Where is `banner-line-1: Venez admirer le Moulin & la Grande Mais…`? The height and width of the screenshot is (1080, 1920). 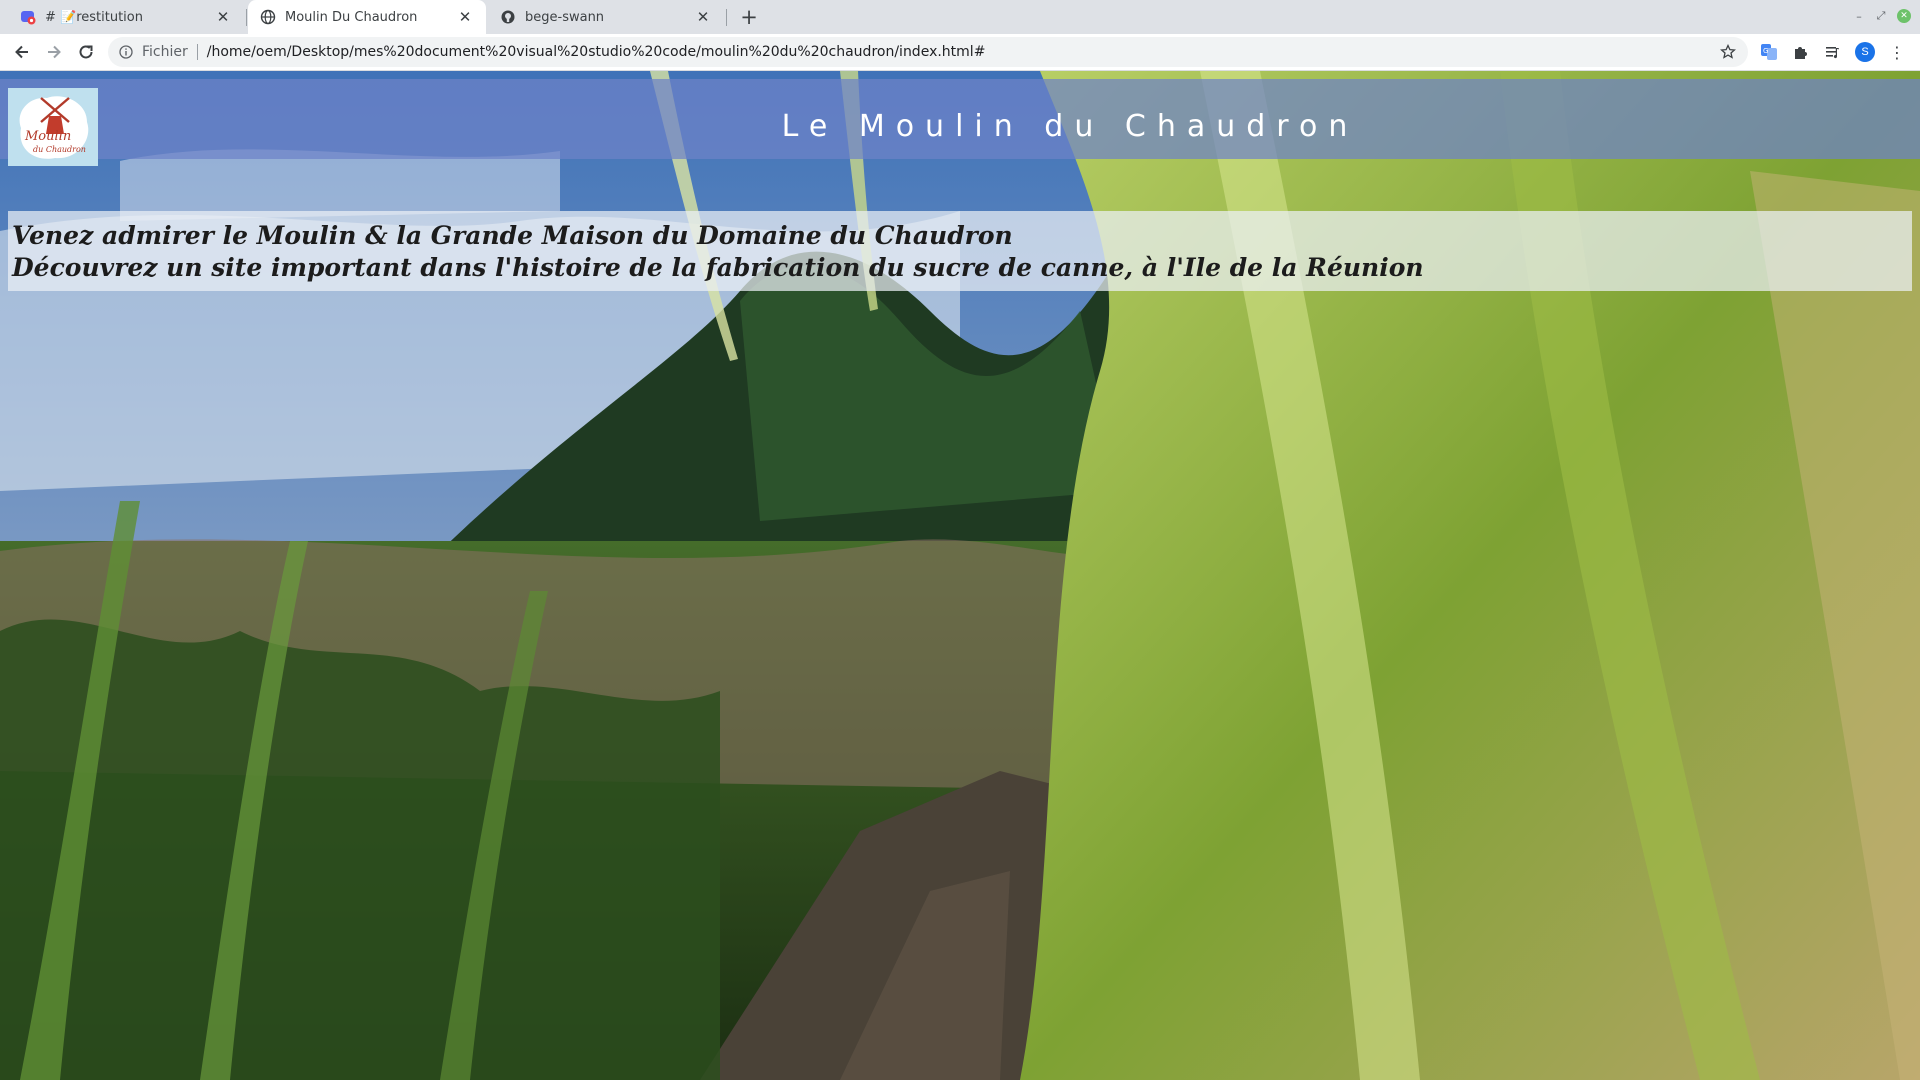 banner-line-1: Venez admirer le Moulin & la Grande Mais… is located at coordinates (512, 235).